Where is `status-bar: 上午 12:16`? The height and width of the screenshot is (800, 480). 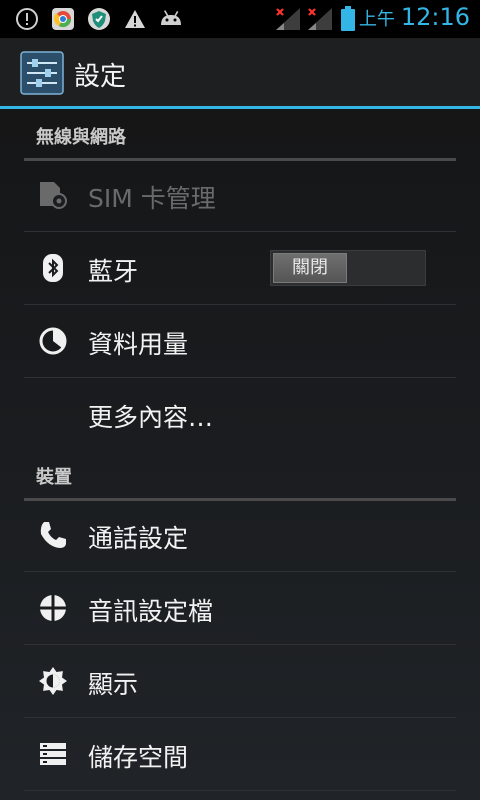 status-bar: 上午 12:16 is located at coordinates (240, 19).